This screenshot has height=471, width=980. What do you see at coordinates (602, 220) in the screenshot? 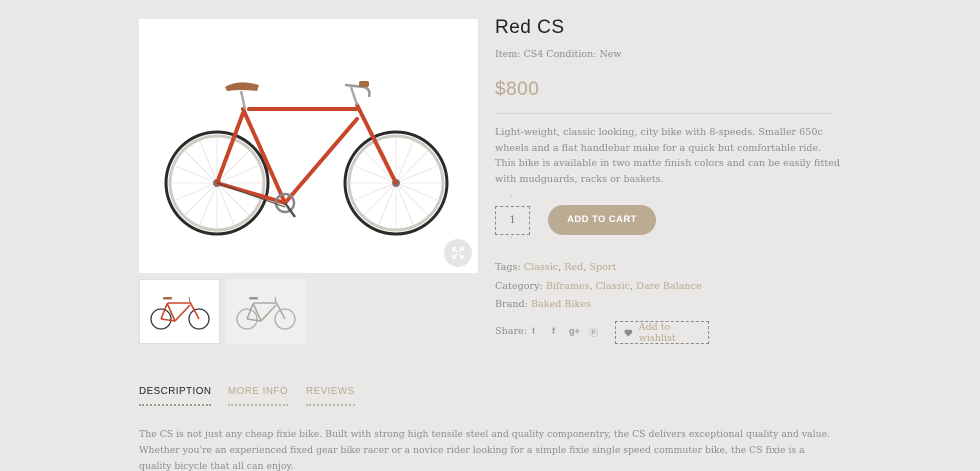
I see `add-to-cart-button: ADD TO CART` at bounding box center [602, 220].